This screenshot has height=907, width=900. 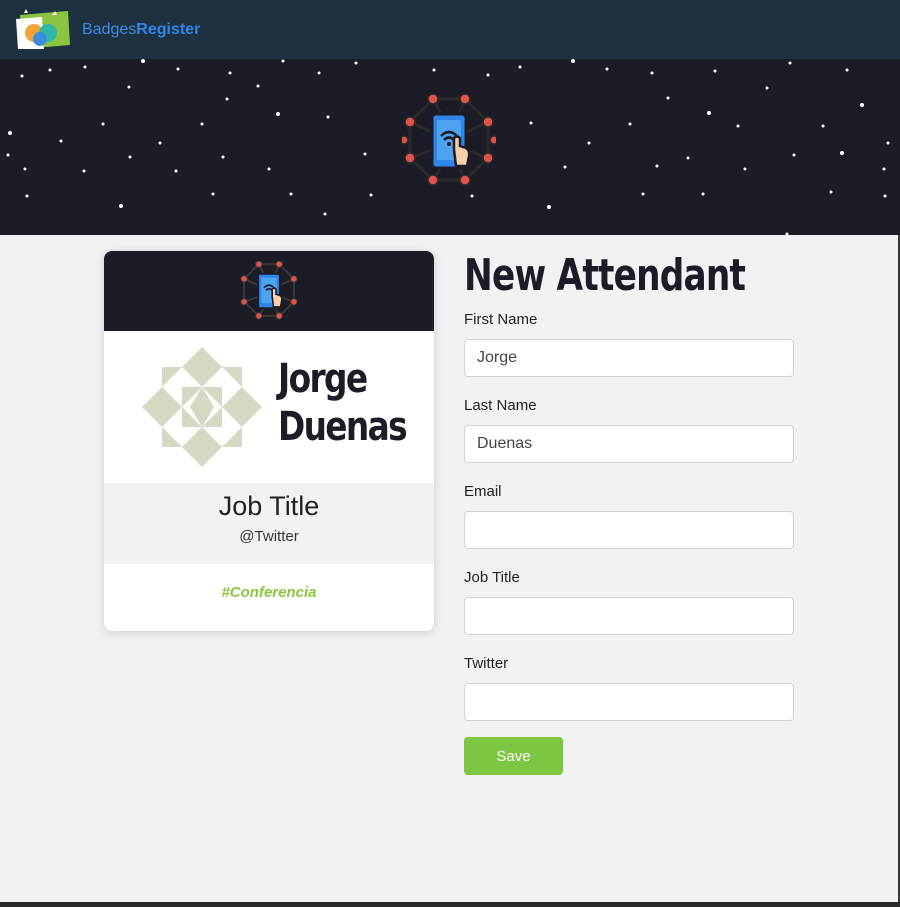 I want to click on badge-last-name: Duenas, so click(x=343, y=427).